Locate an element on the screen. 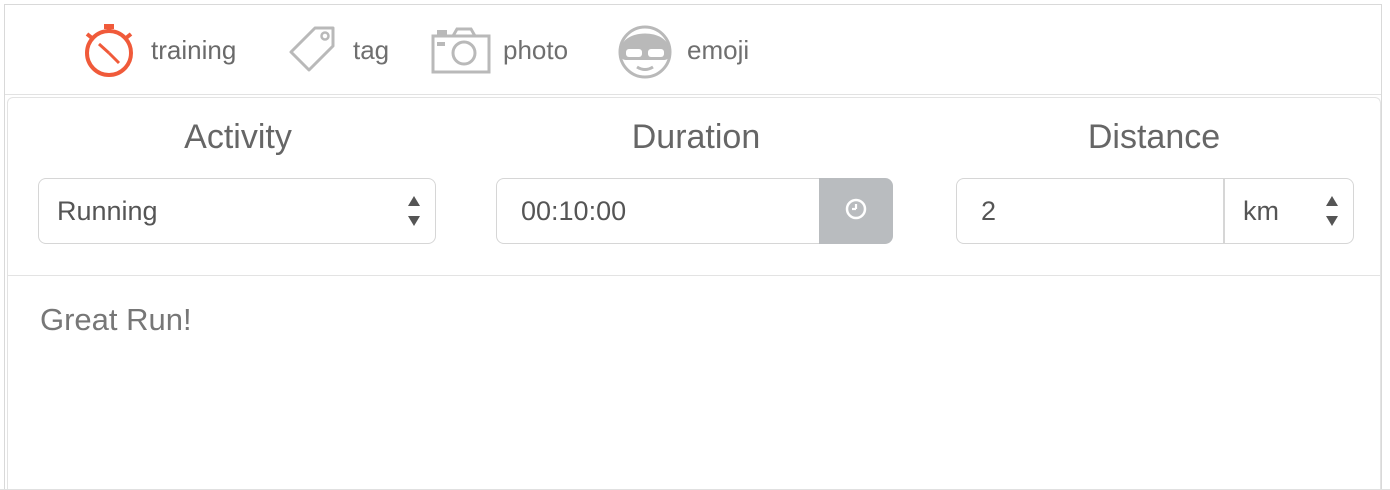 The height and width of the screenshot is (490, 1390). duration-picker-button is located at coordinates (856, 211).